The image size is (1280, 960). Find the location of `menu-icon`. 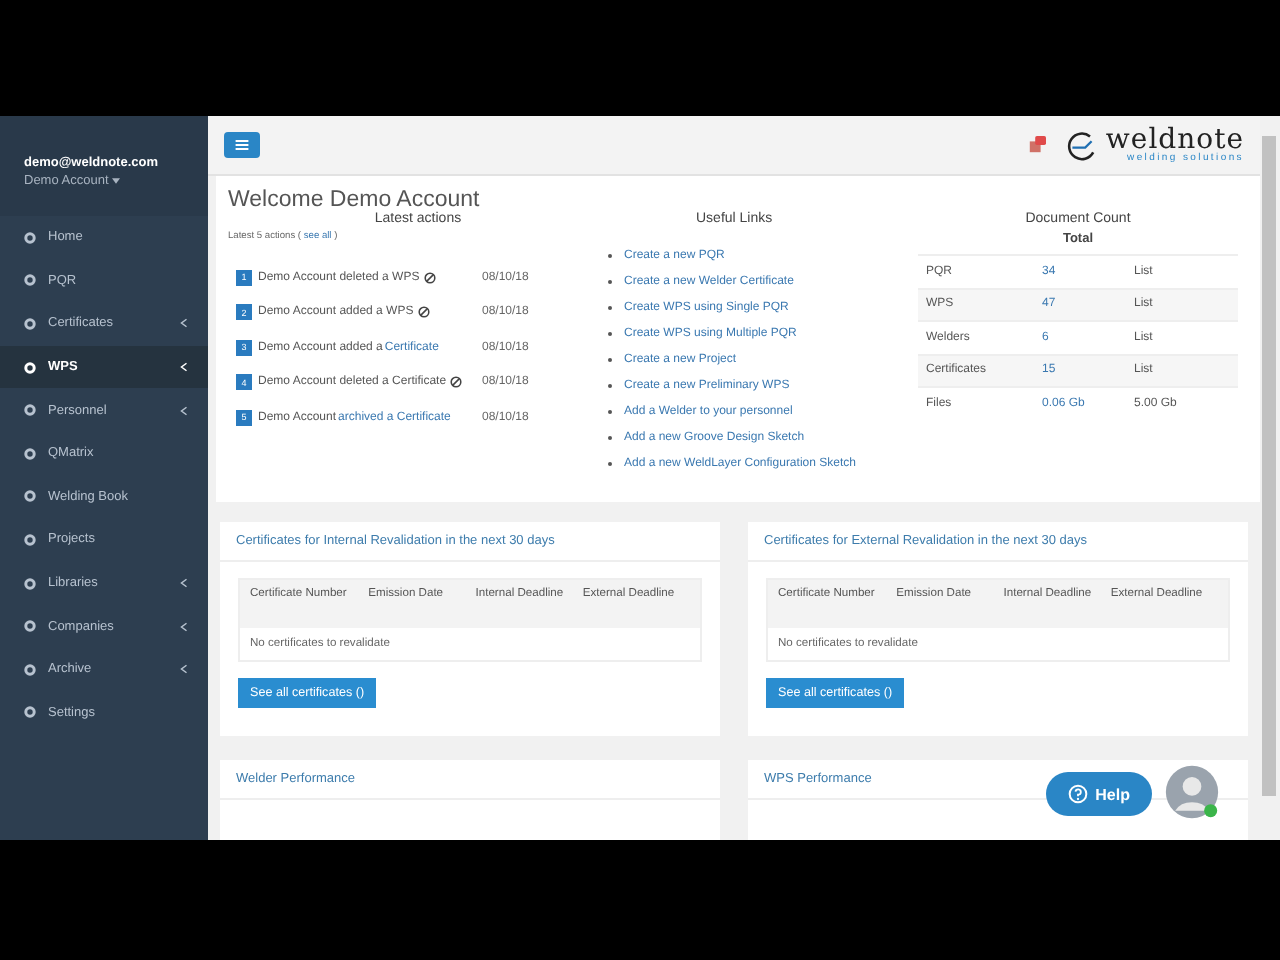

menu-icon is located at coordinates (242, 145).